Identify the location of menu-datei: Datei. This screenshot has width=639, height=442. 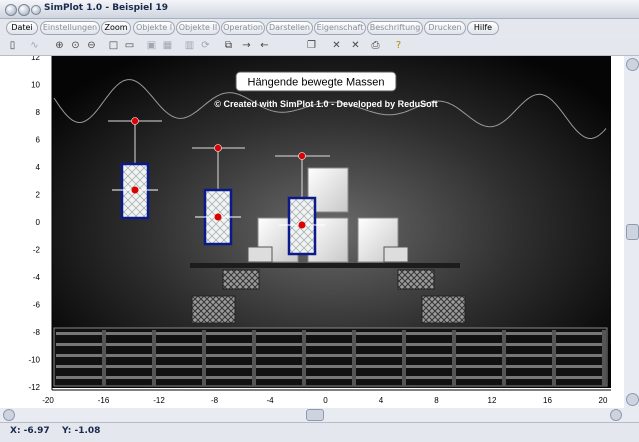
(22, 28).